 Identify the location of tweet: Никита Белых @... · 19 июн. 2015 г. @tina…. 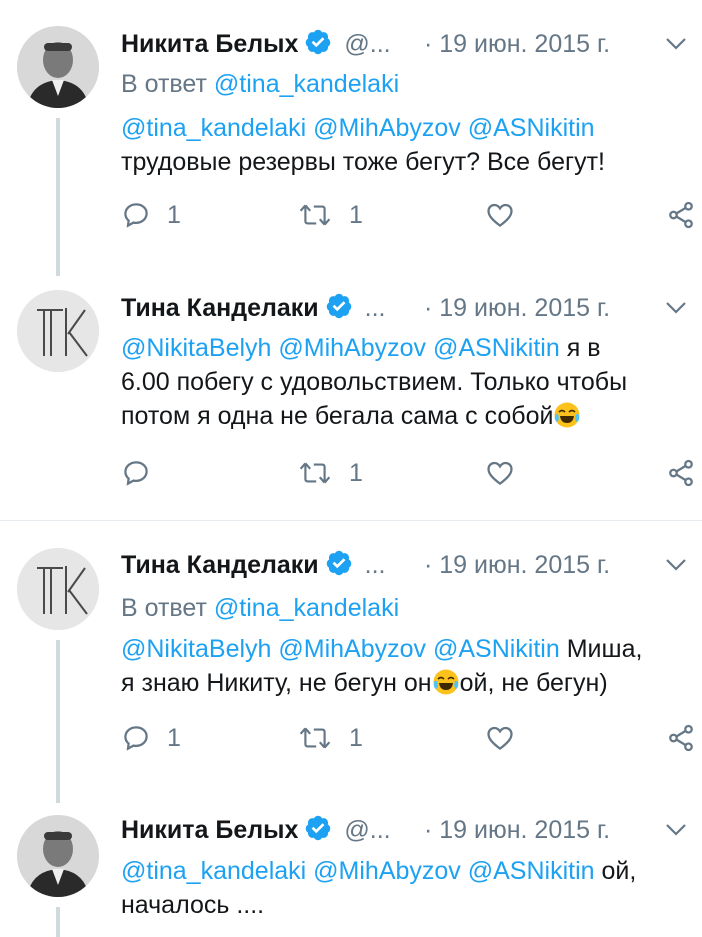
(351, 870).